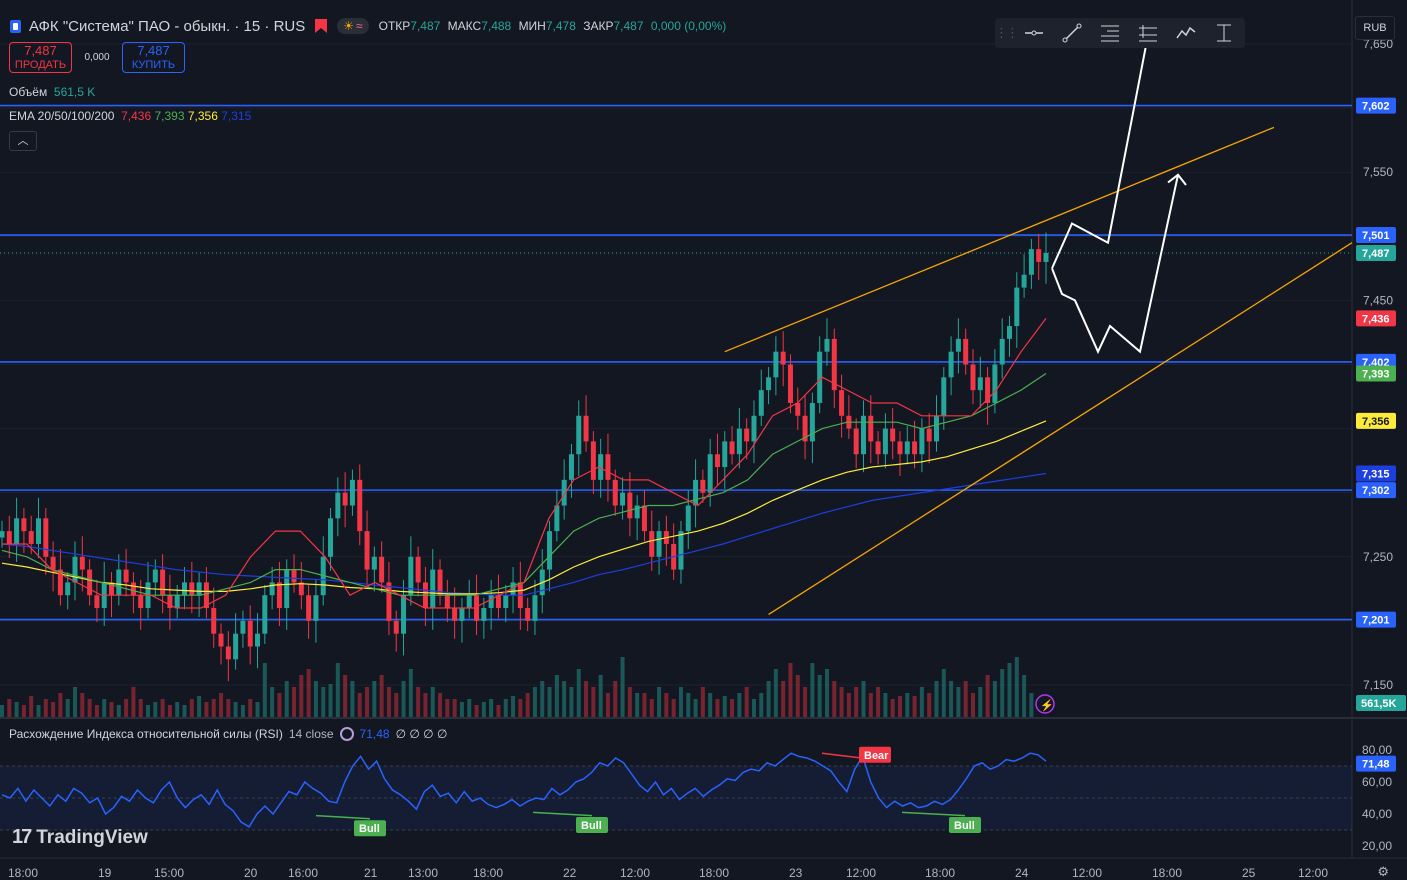 The image size is (1407, 880). Describe the element at coordinates (105, 873) in the screenshot. I see `time-tick-label: 19` at that location.